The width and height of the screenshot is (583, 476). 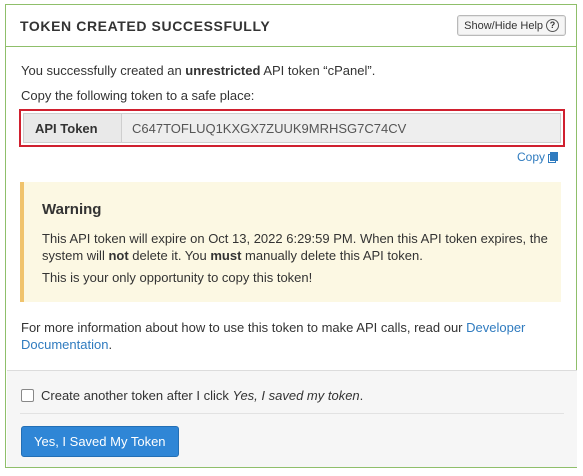 What do you see at coordinates (341, 128) in the screenshot?
I see `api-token-value: C647TOFLUQ1KXGX7ZUUK9MRHSG7C74CV` at bounding box center [341, 128].